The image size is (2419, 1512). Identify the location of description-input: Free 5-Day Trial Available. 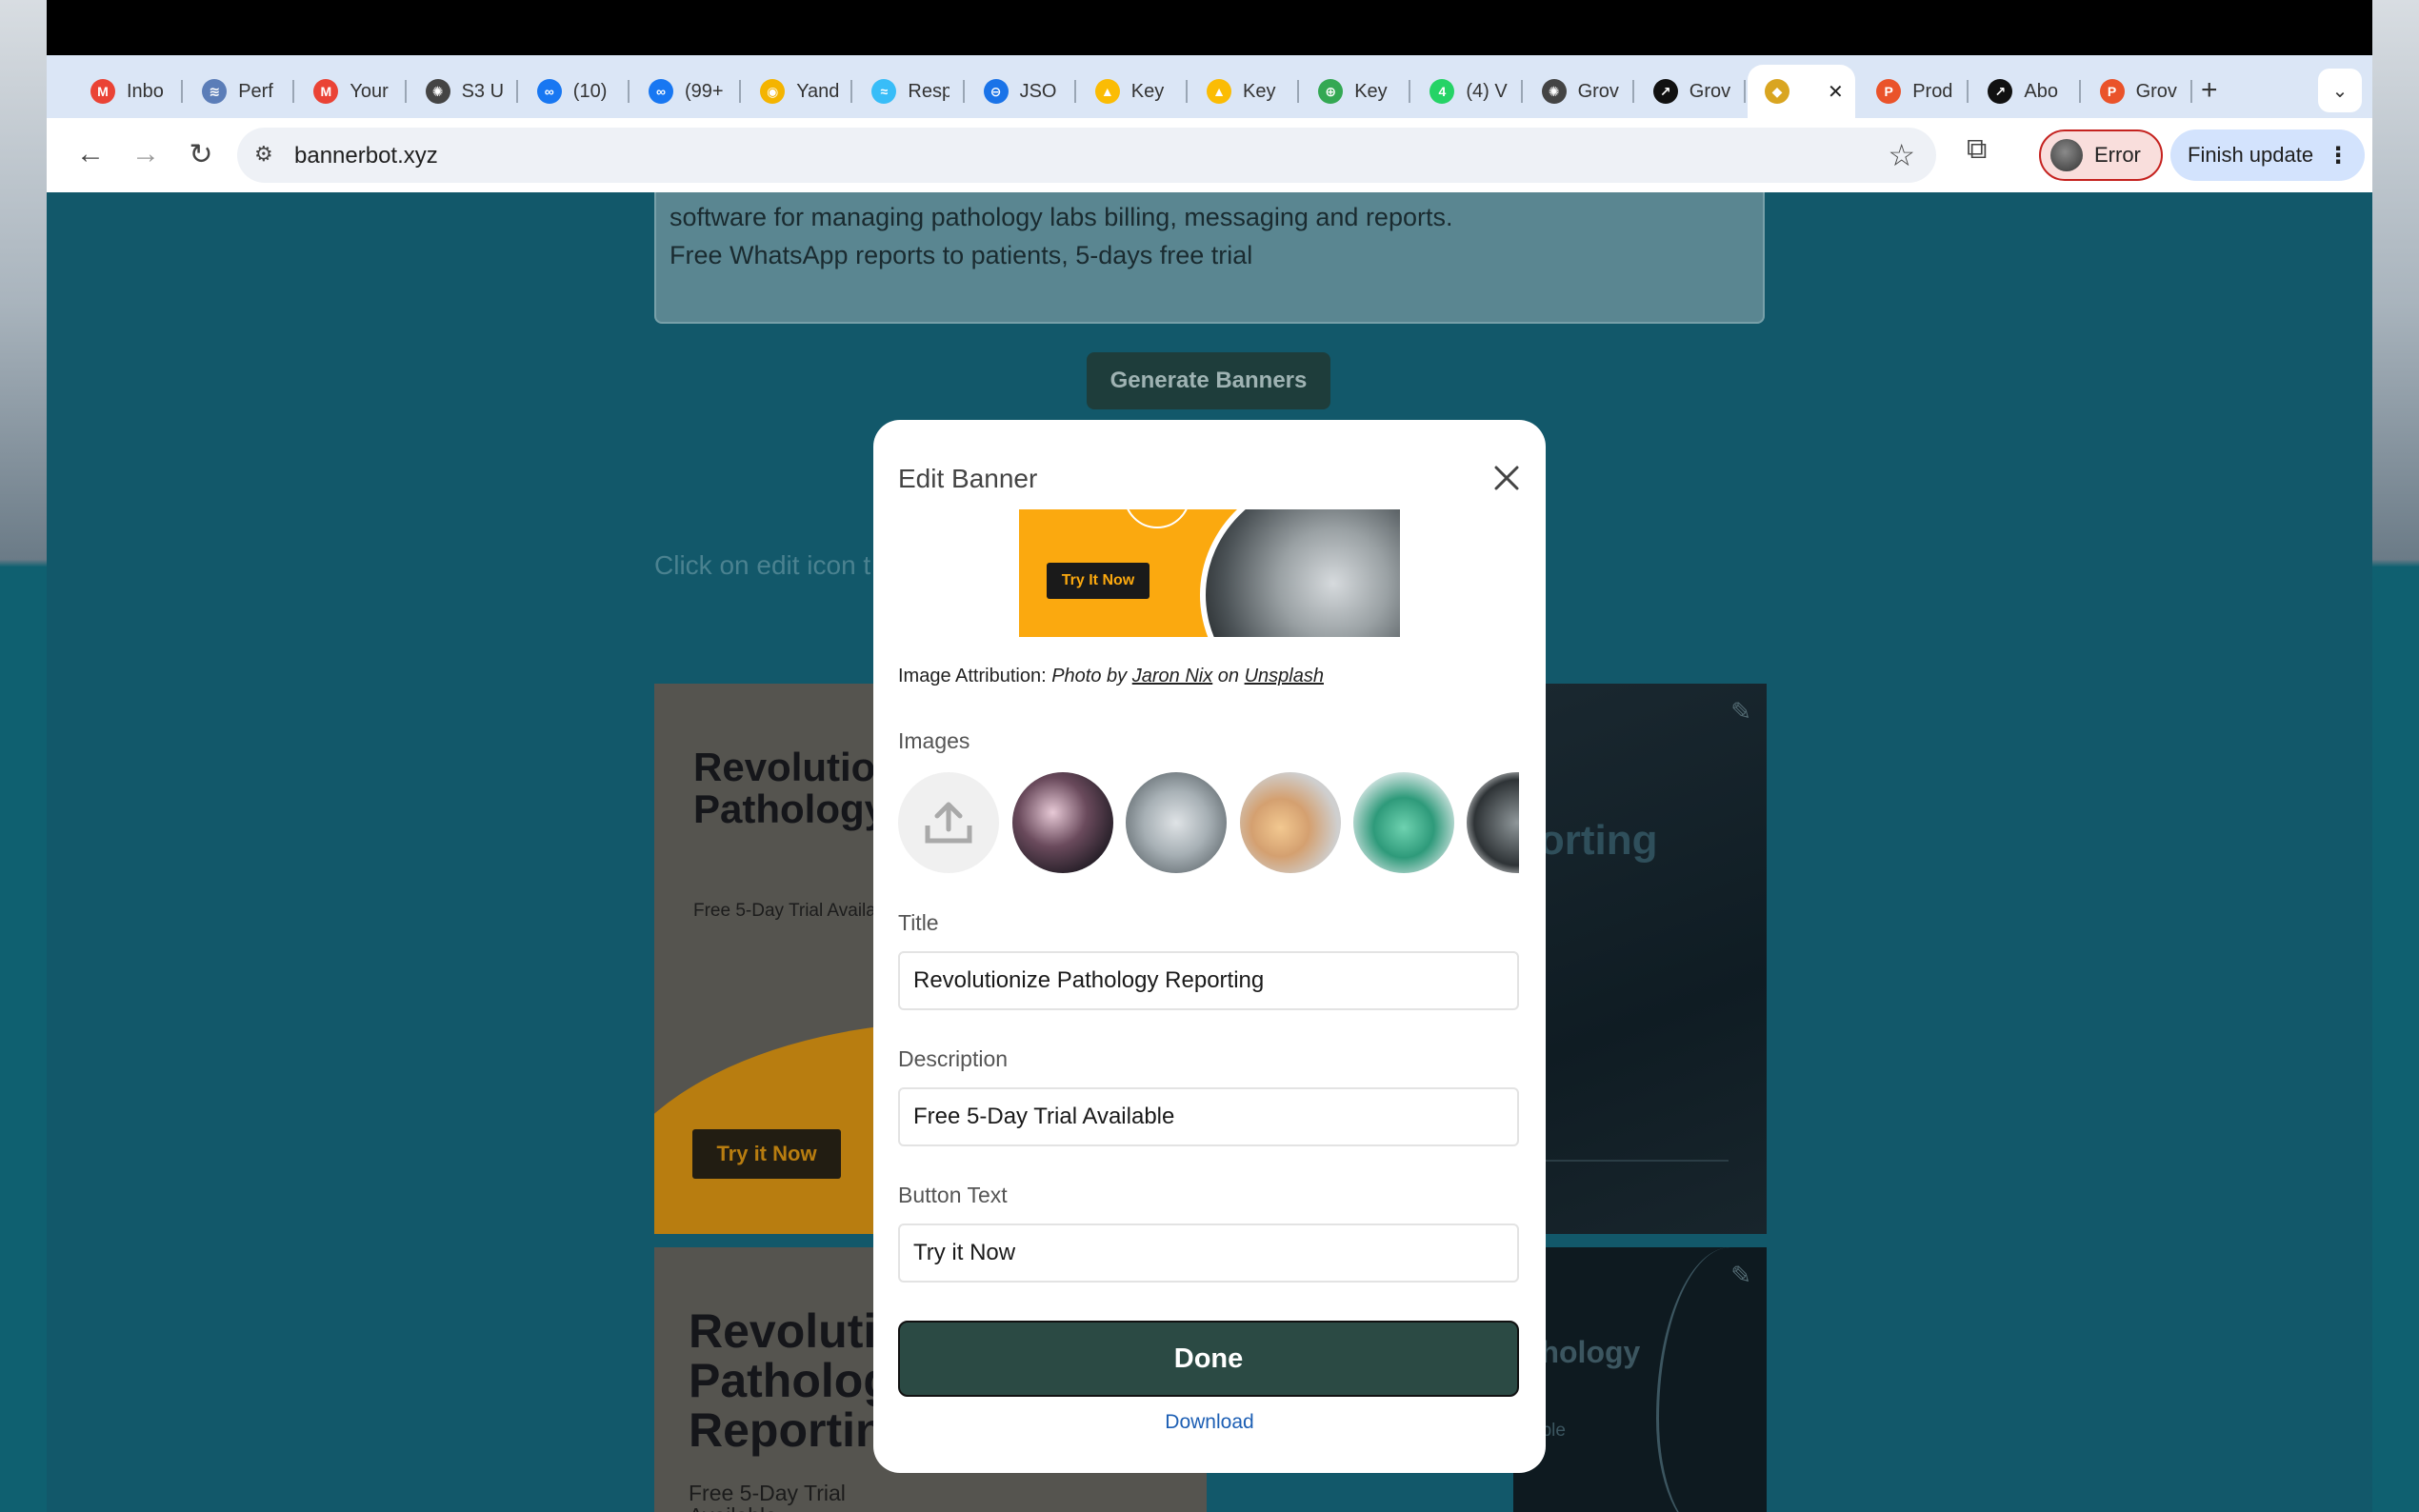
(1208, 1116).